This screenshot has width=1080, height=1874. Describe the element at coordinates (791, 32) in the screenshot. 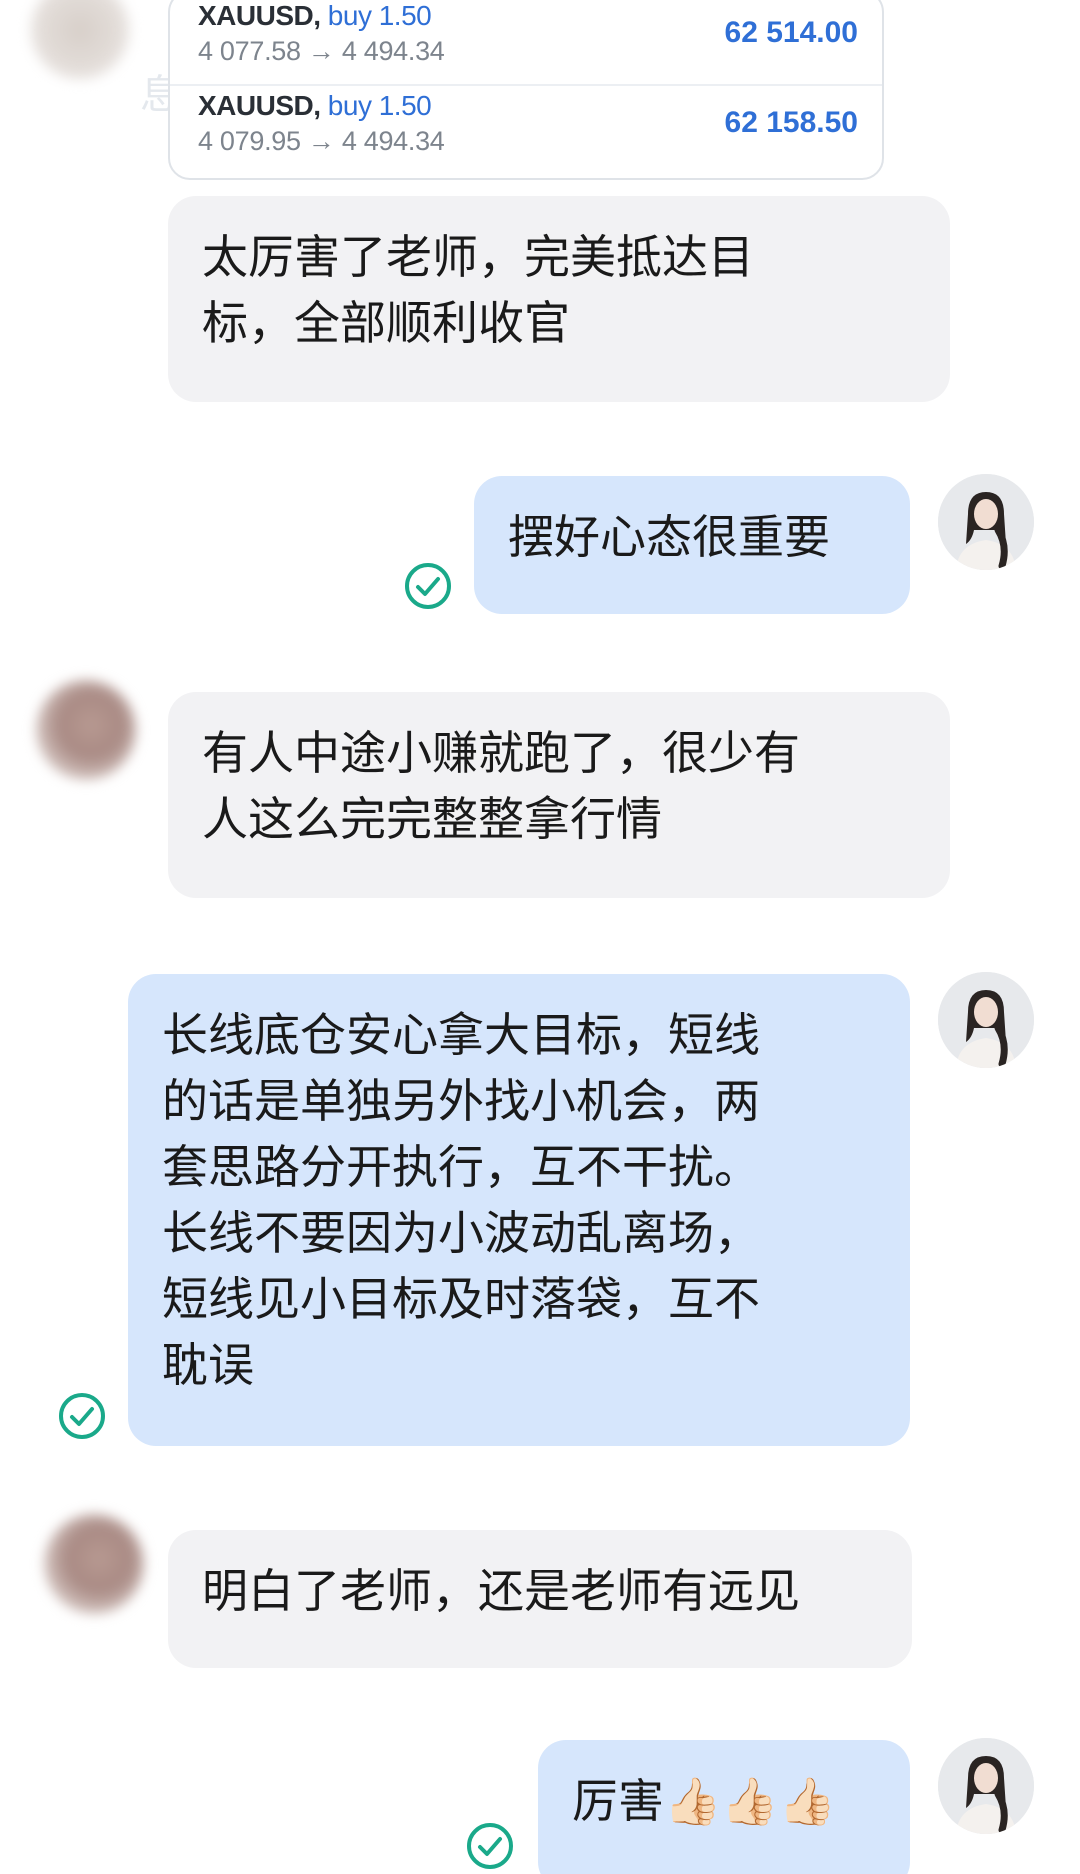

I see `trade-profit: 62 514.00` at that location.